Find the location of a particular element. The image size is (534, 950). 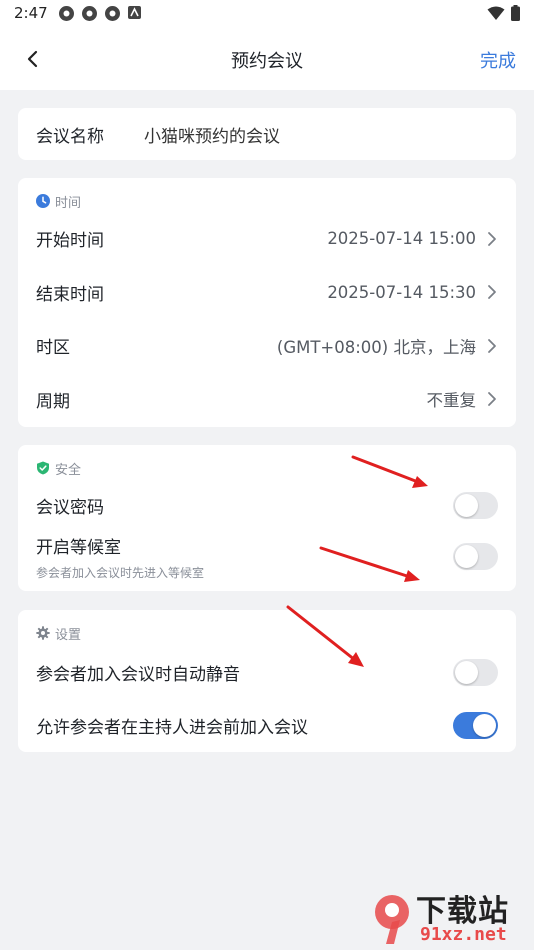

font-notification-icon is located at coordinates (135, 13).